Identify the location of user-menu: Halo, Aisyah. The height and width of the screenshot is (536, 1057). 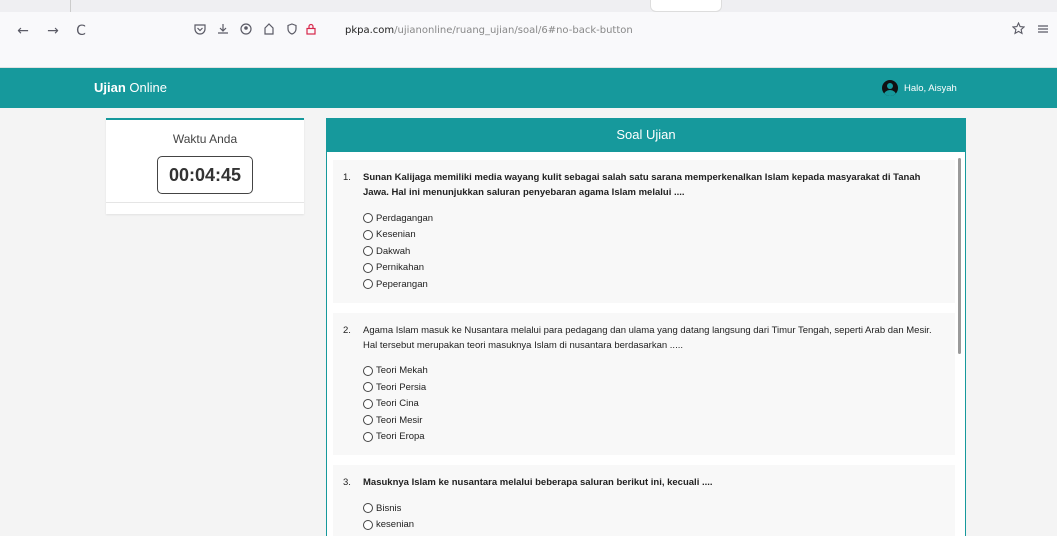
(919, 88).